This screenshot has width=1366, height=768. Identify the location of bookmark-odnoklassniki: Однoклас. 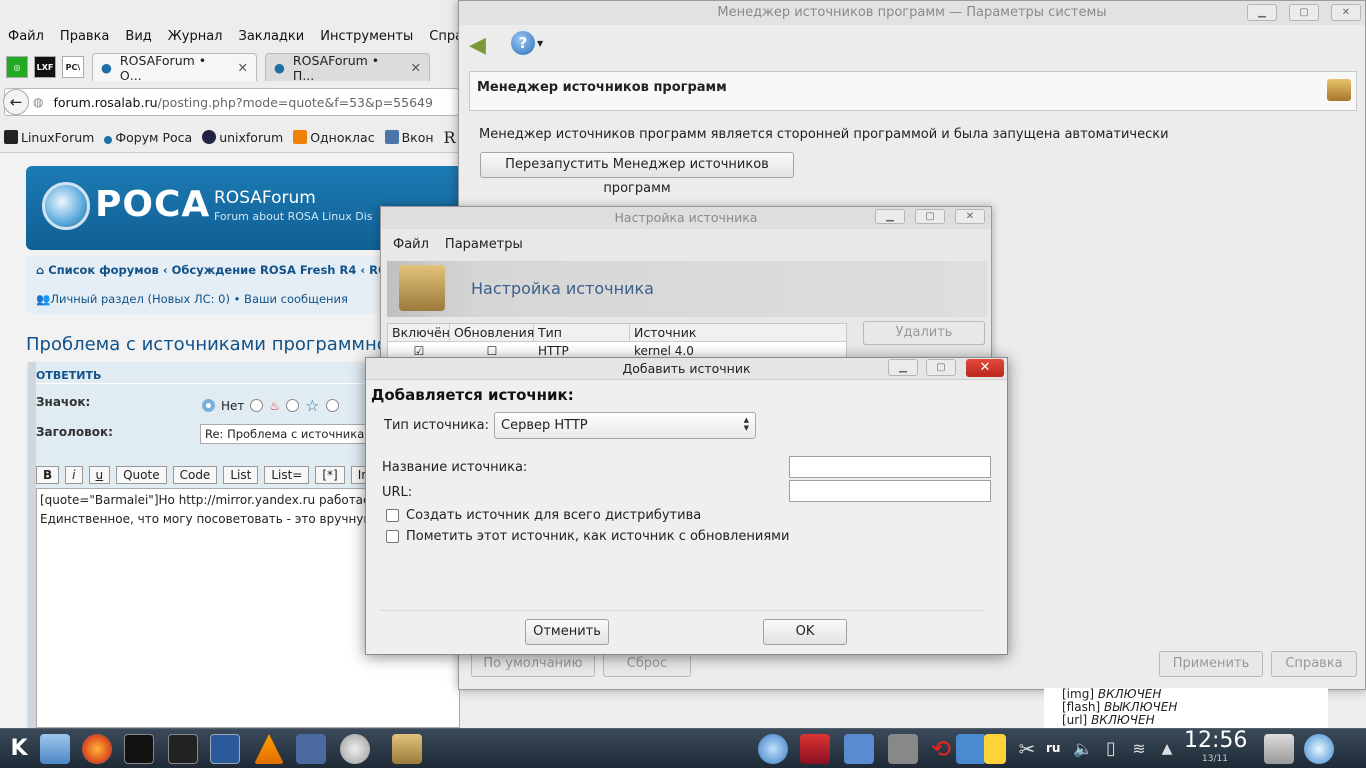
(334, 137).